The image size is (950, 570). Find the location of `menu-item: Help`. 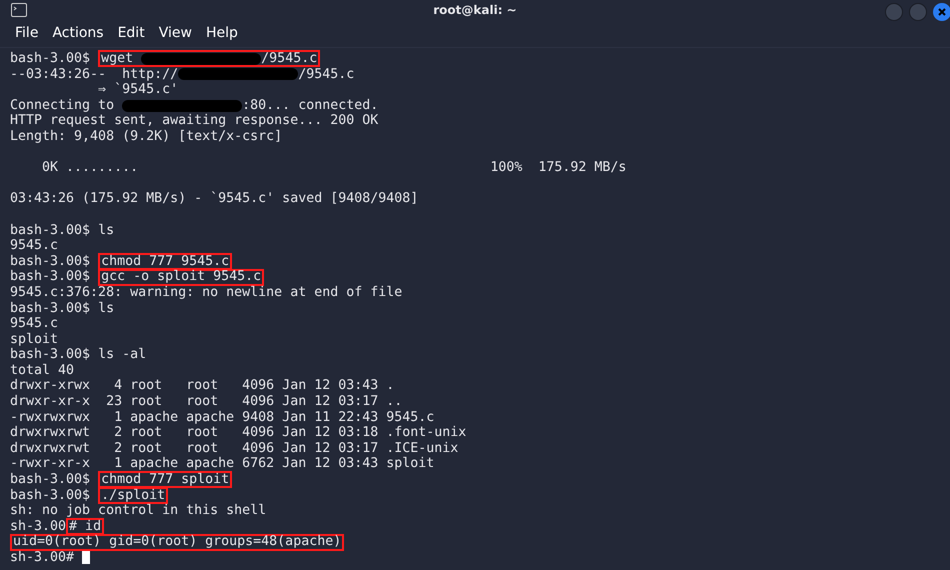

menu-item: Help is located at coordinates (222, 33).